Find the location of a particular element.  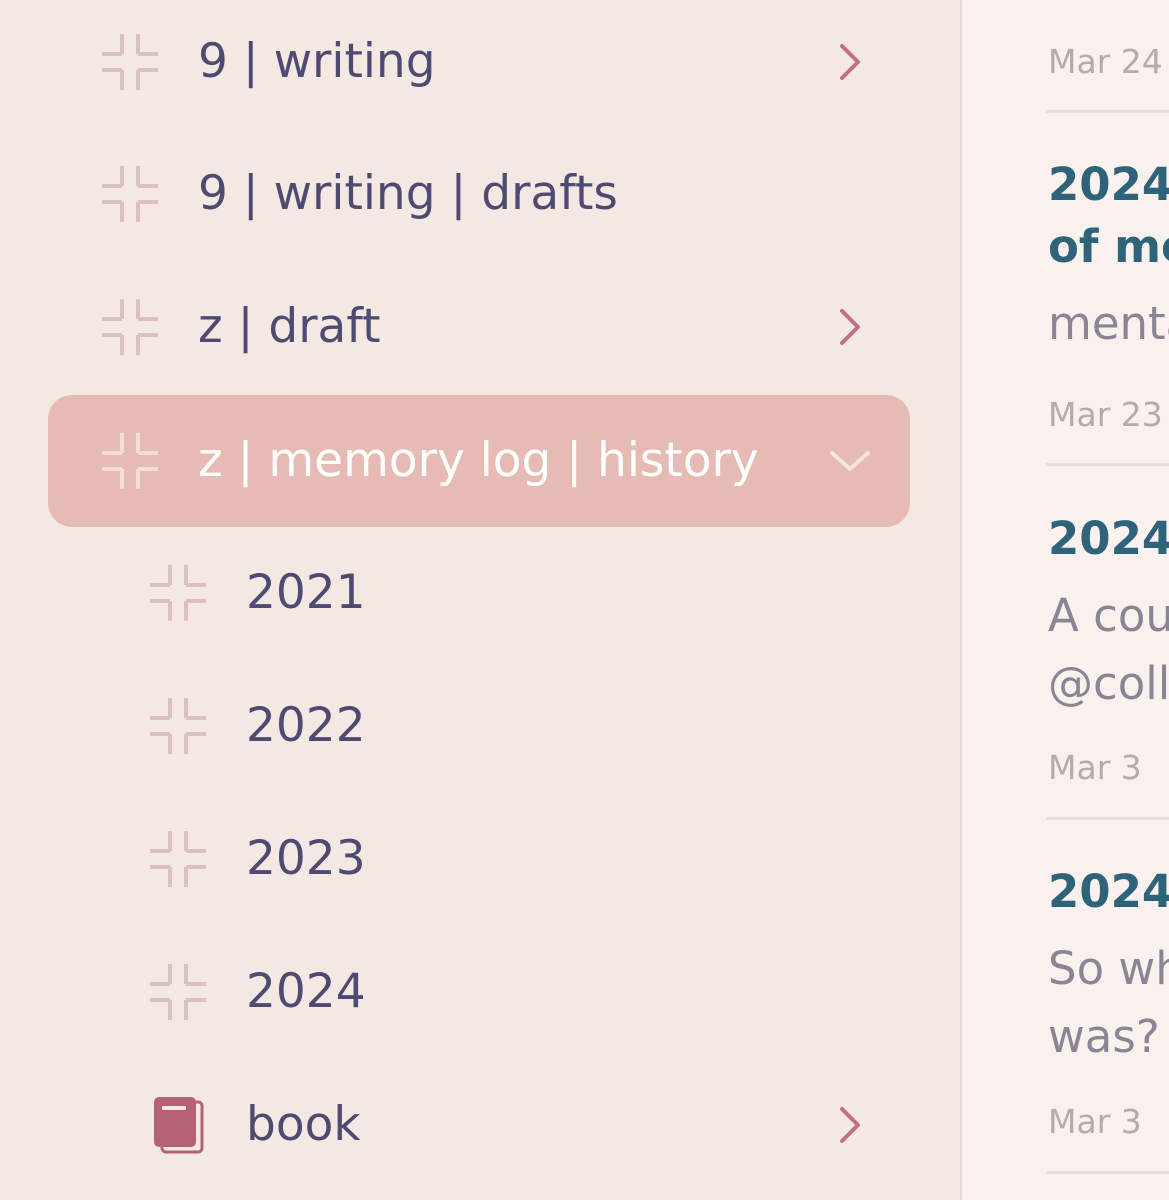

sidebar-item-memory-log-history: z | memory log | history is located at coordinates (479, 461).